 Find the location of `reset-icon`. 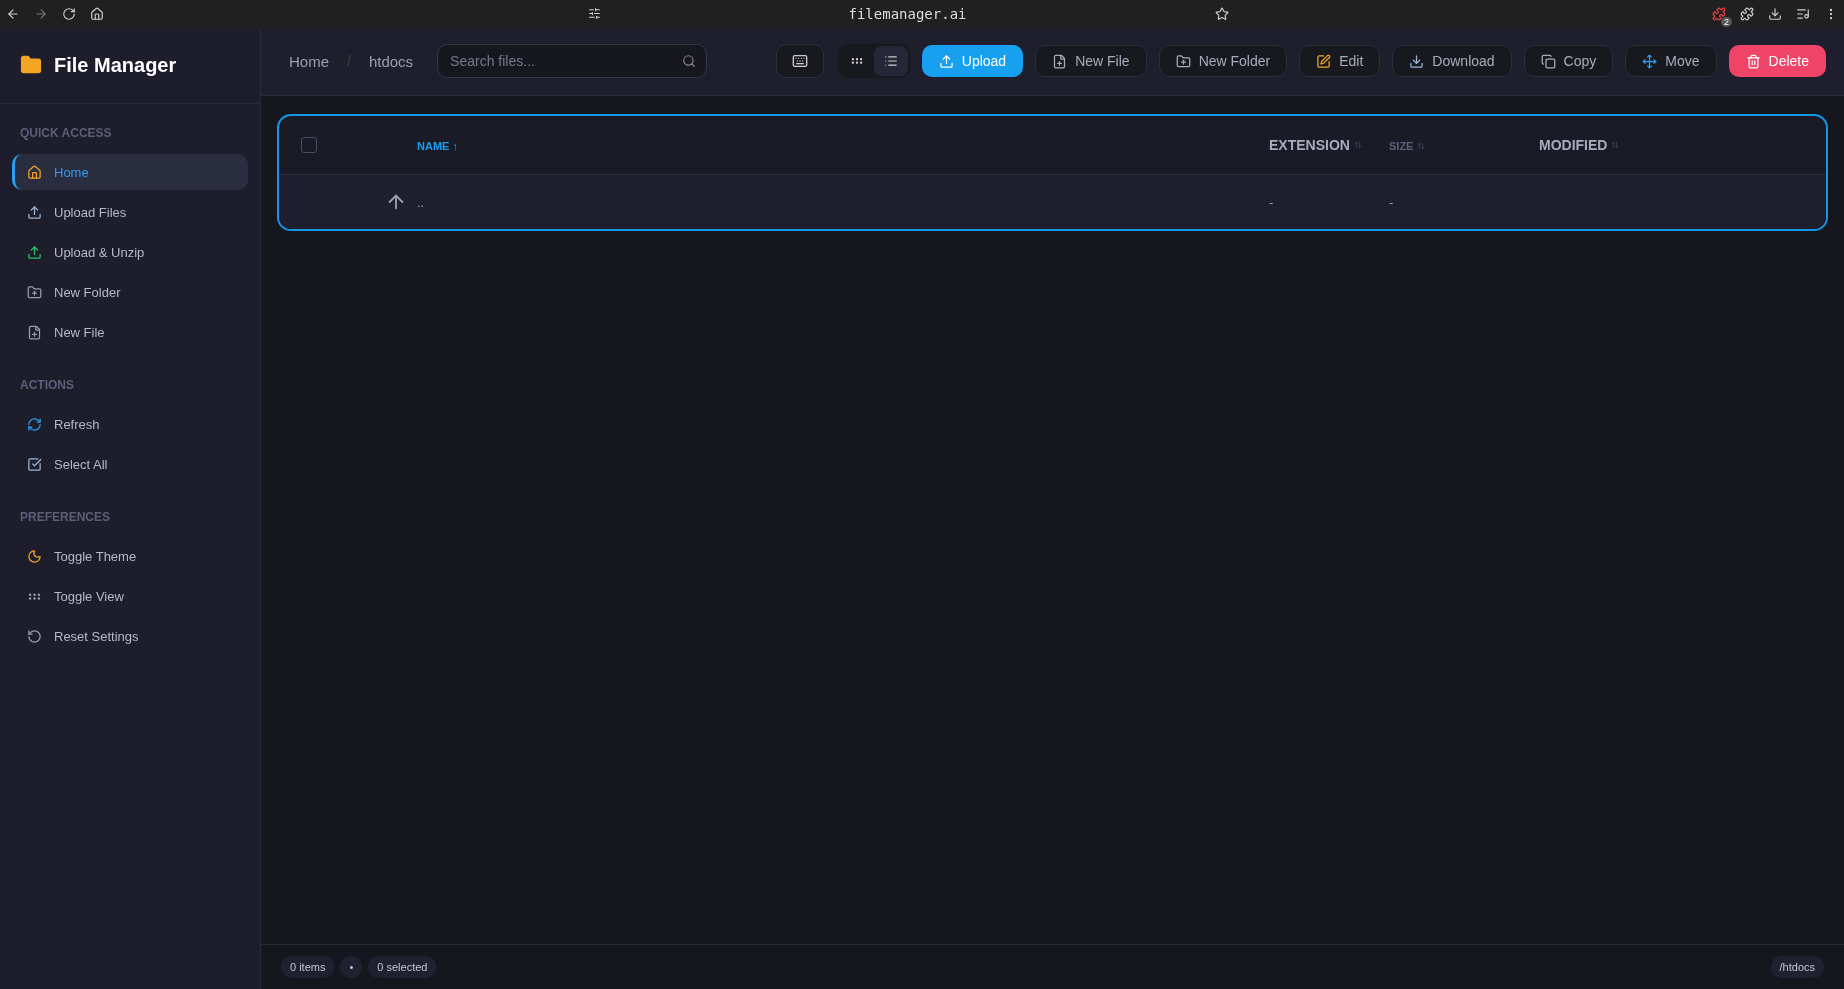

reset-icon is located at coordinates (34, 636).